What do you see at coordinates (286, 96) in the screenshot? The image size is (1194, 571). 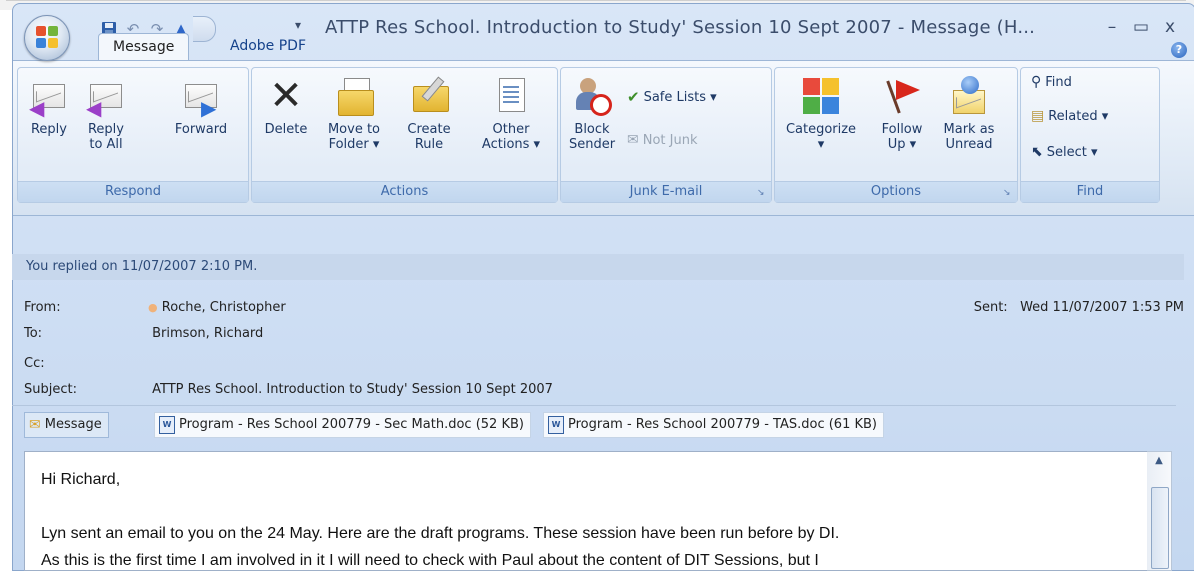 I see `delete-icon: ✕` at bounding box center [286, 96].